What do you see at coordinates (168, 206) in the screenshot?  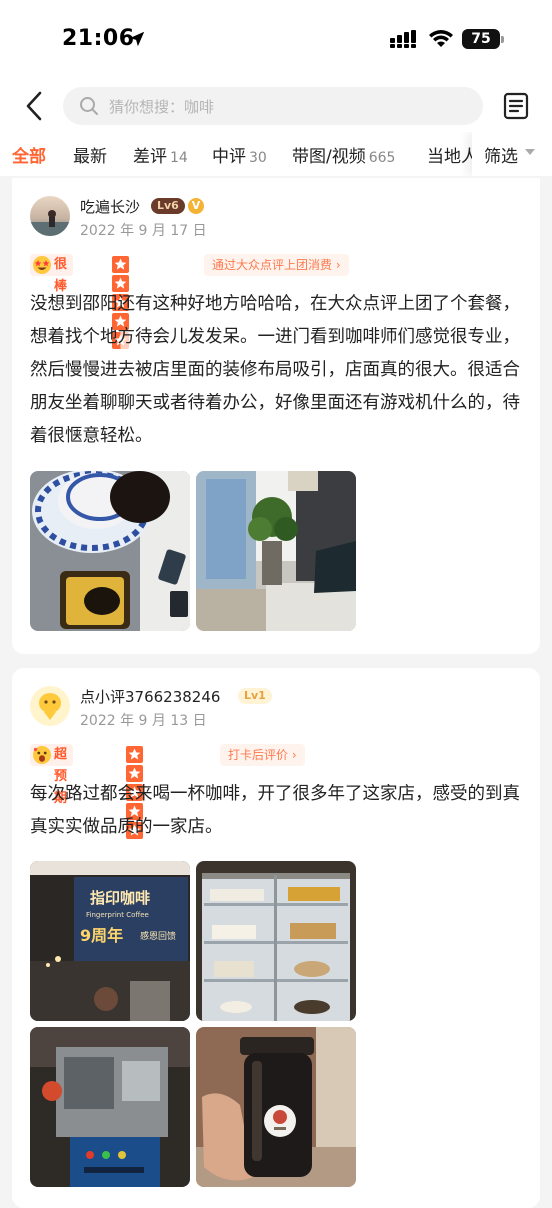 I see `user-level-badge: Lv6` at bounding box center [168, 206].